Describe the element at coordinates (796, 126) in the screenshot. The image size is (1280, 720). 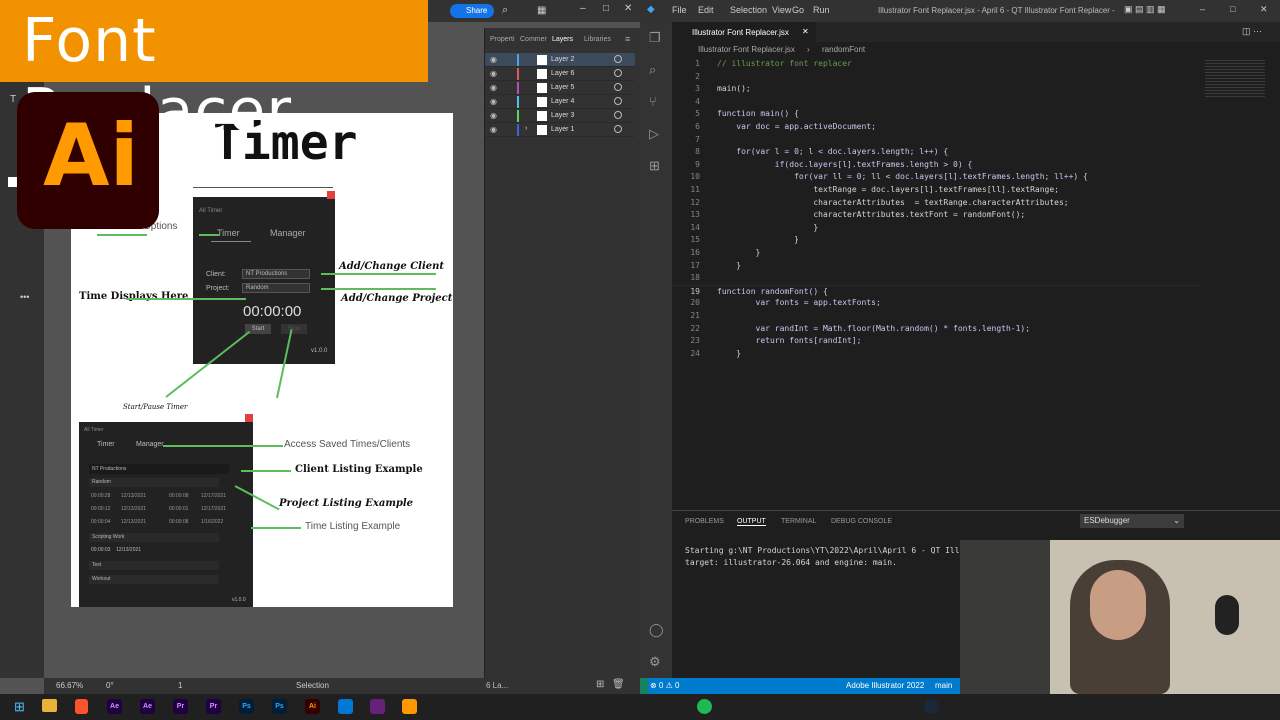
I see `code-text: var doc = app.activeDocument;` at that location.